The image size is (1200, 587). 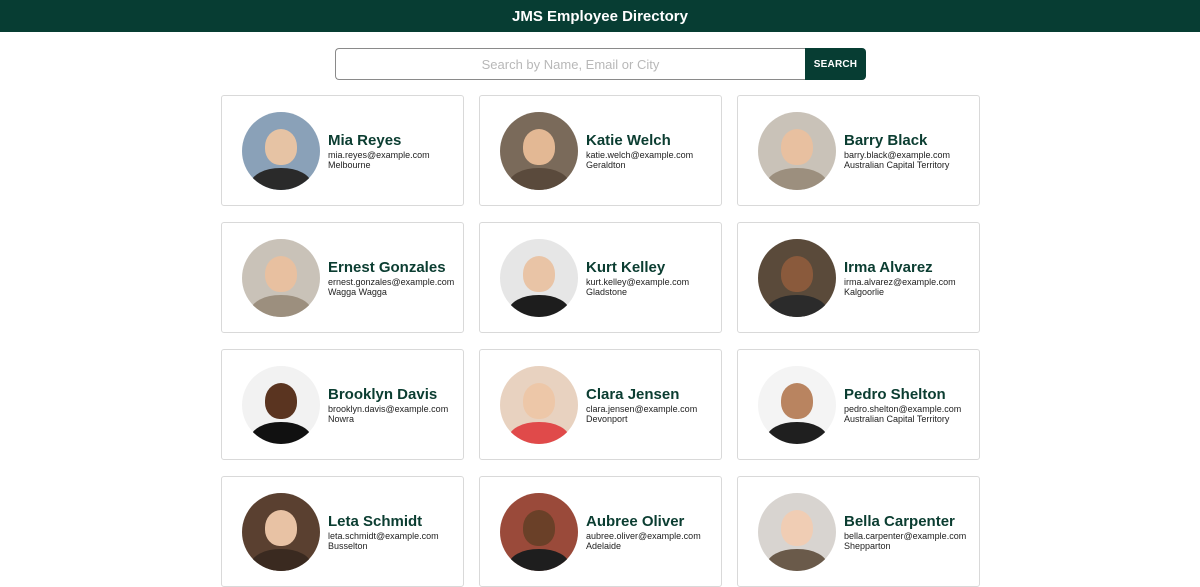 I want to click on employee-name: Aubree Oliver, so click(x=635, y=521).